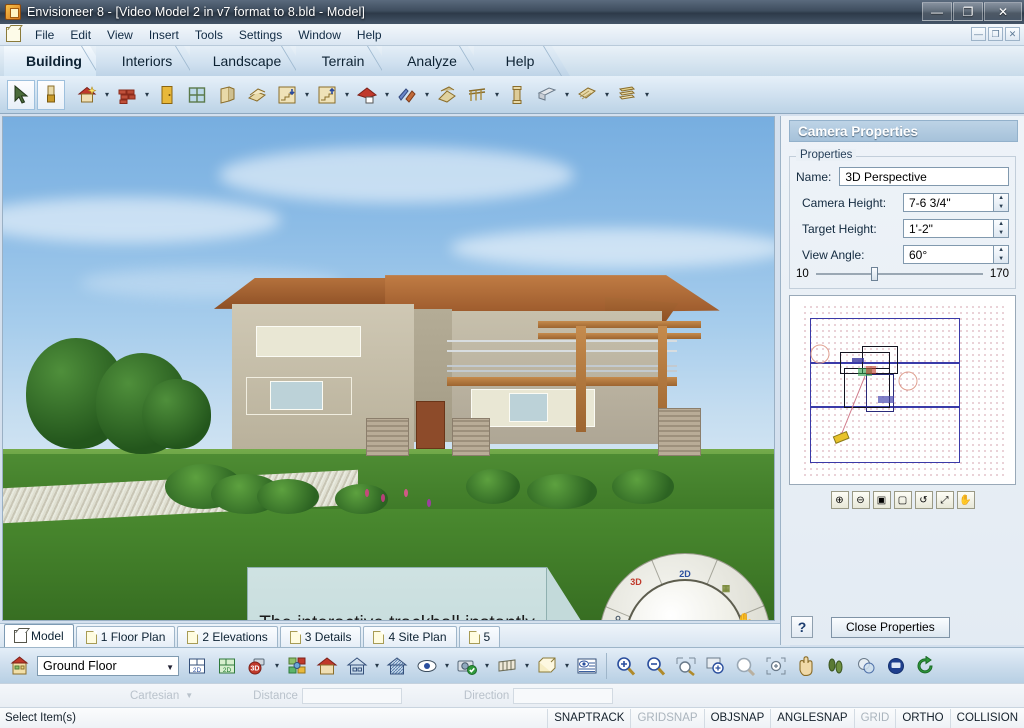 The height and width of the screenshot is (728, 1024). I want to click on zoom-out-icon, so click(656, 666).